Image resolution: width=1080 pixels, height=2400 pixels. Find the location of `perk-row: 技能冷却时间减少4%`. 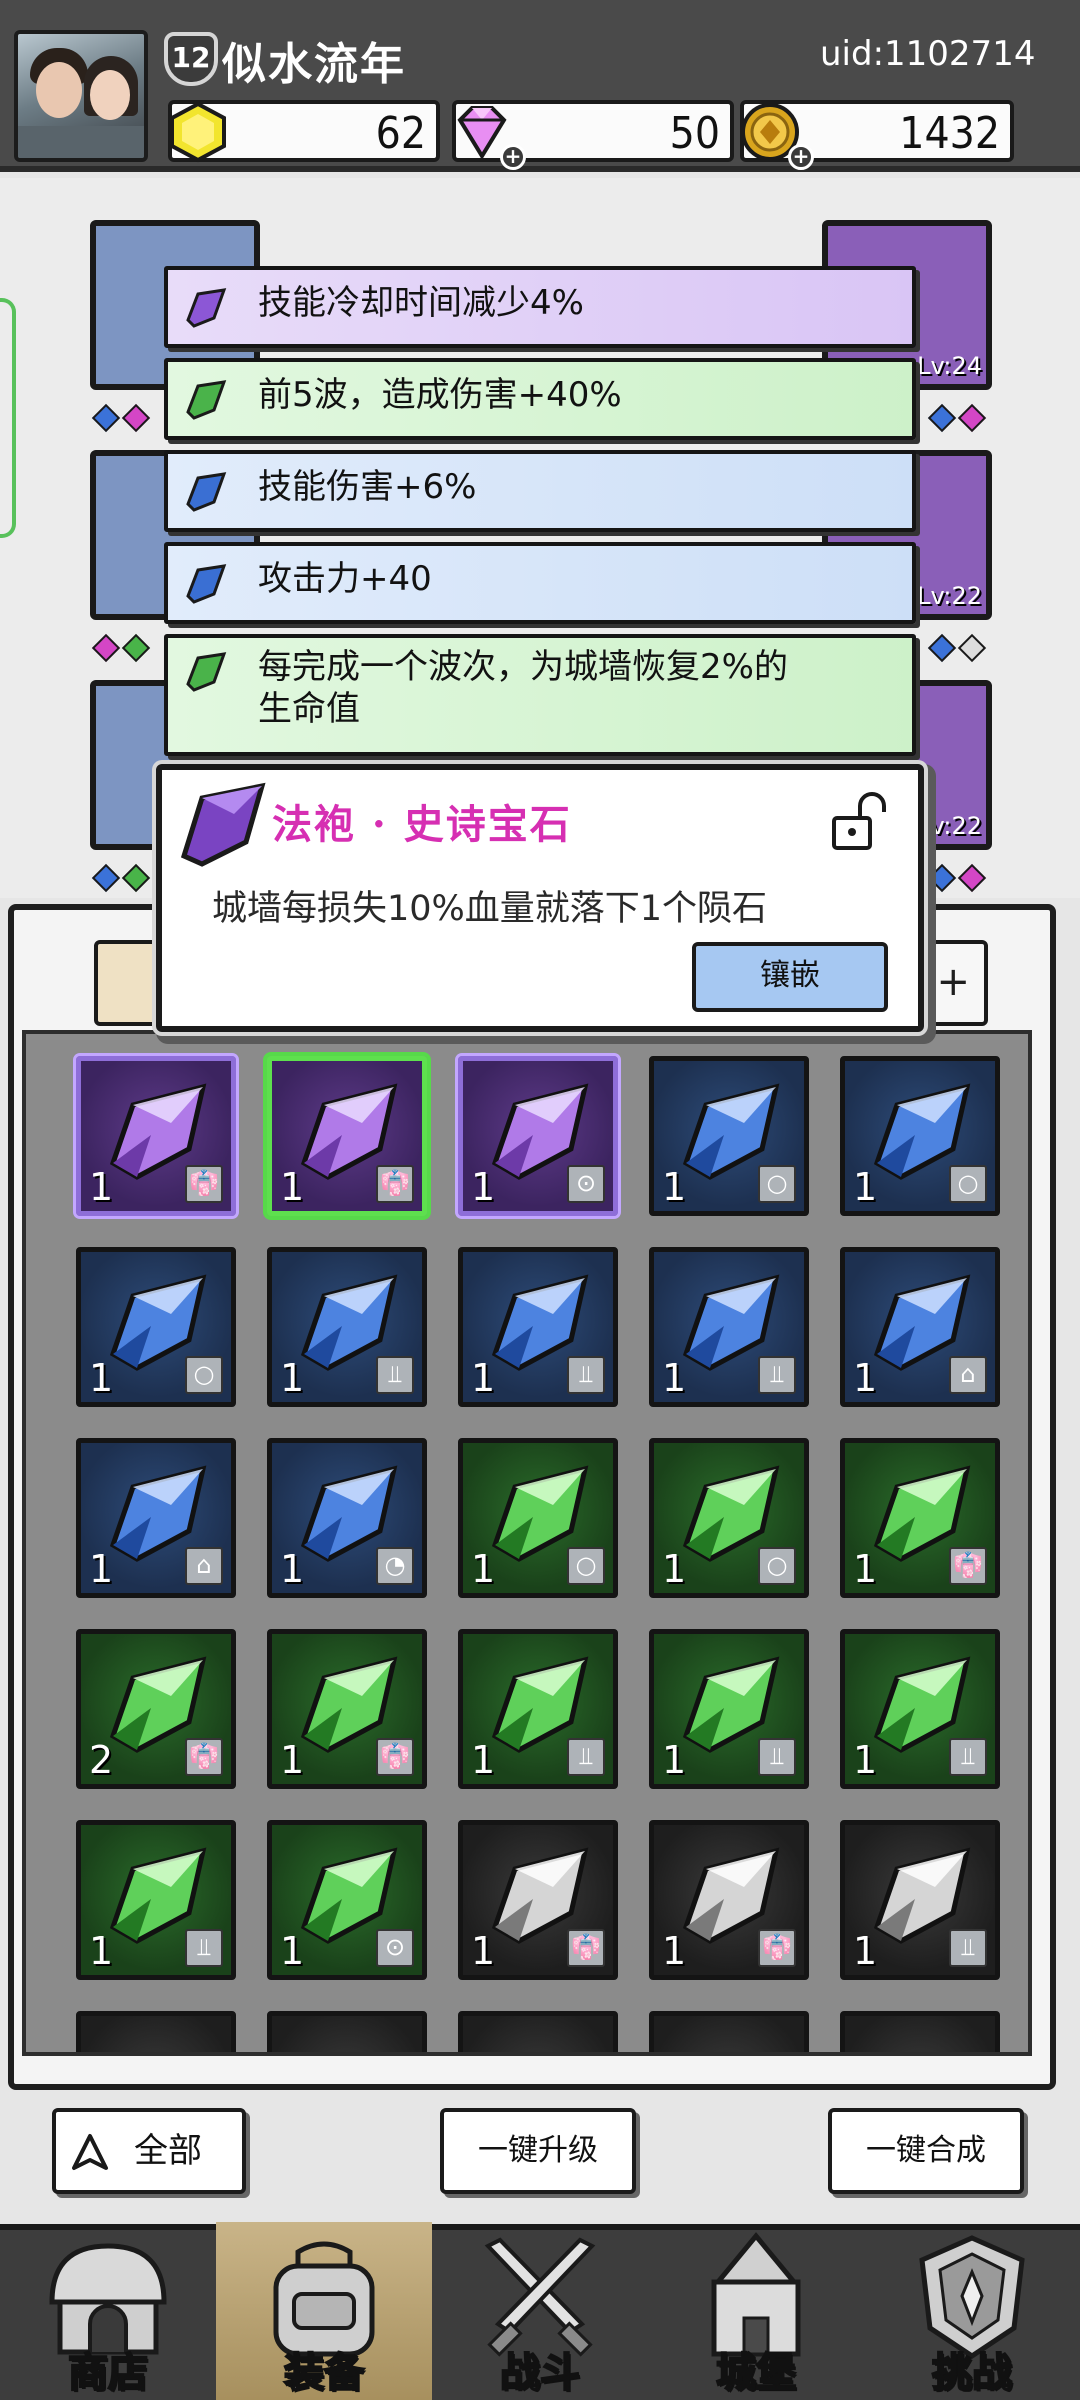

perk-row: 技能冷却时间减少4% is located at coordinates (540, 307).